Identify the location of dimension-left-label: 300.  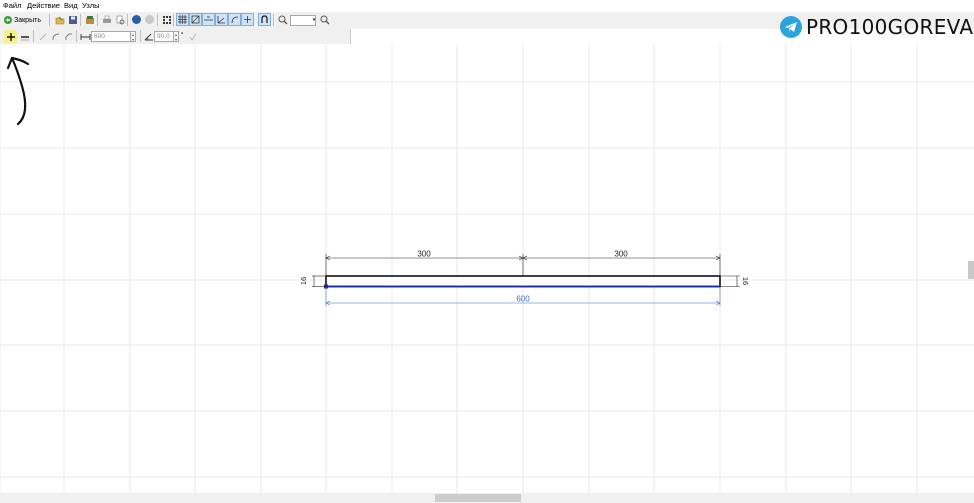
(424, 254).